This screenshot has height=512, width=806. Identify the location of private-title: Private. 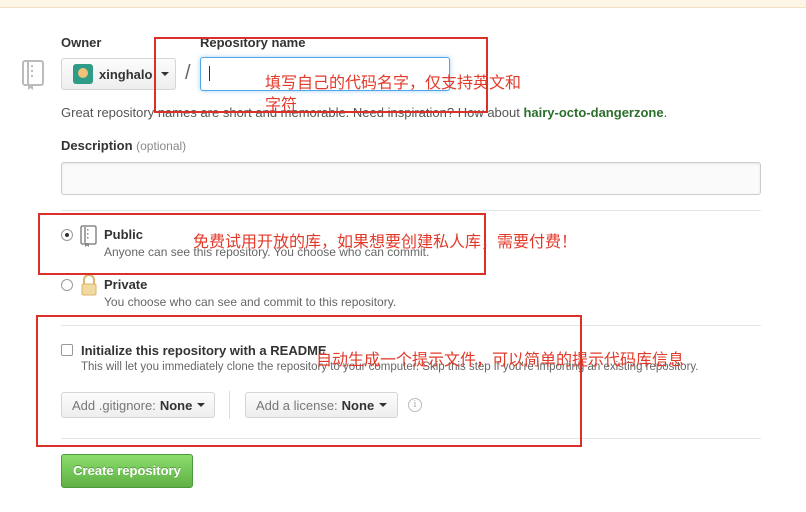
(126, 284).